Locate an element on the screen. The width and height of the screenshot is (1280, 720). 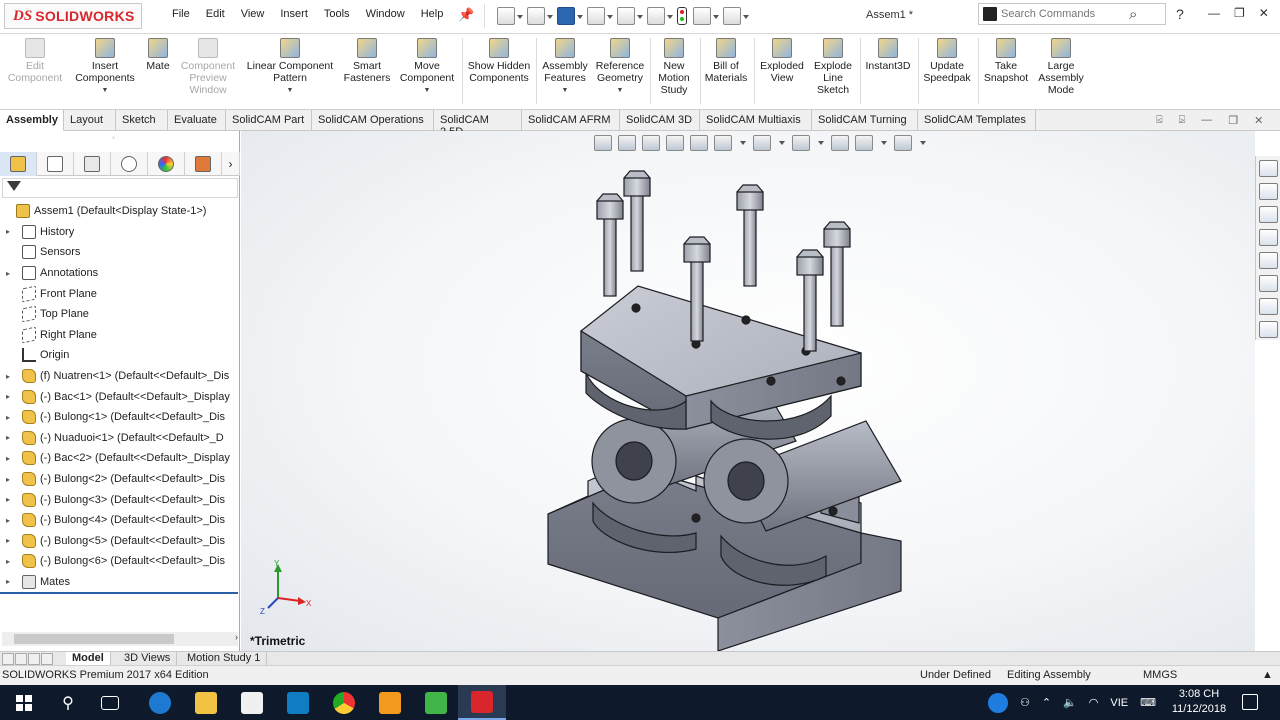
take-snapshot-button: Take Snapshot is located at coordinates (1006, 61).